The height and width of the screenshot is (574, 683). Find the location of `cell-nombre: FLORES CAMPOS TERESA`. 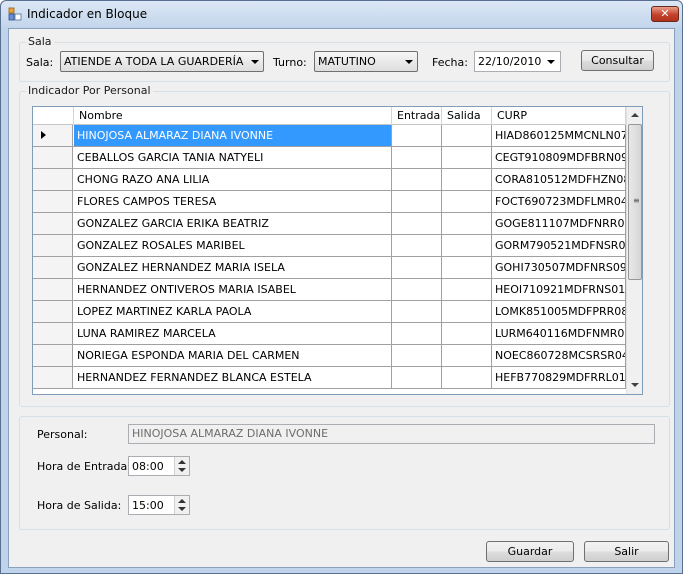

cell-nombre: FLORES CAMPOS TERESA is located at coordinates (233, 201).